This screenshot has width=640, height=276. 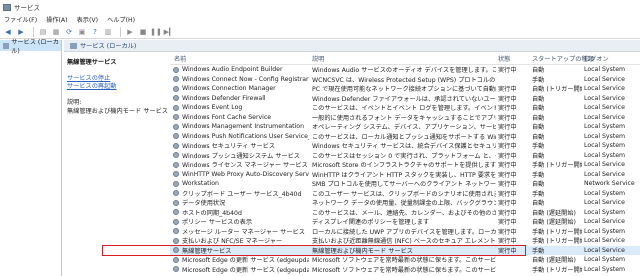 I want to click on service-name: 支払いおよび NFC/SE マネージャー, so click(x=241, y=240).